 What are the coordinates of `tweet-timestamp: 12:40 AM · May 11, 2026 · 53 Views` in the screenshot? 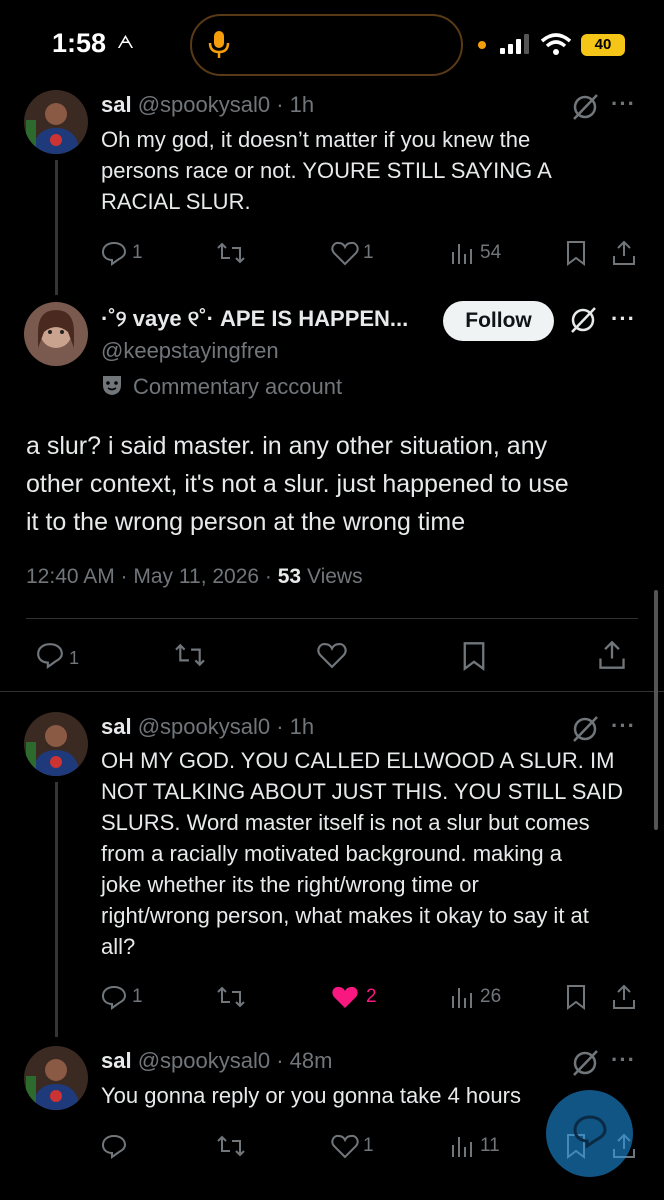 It's located at (194, 577).